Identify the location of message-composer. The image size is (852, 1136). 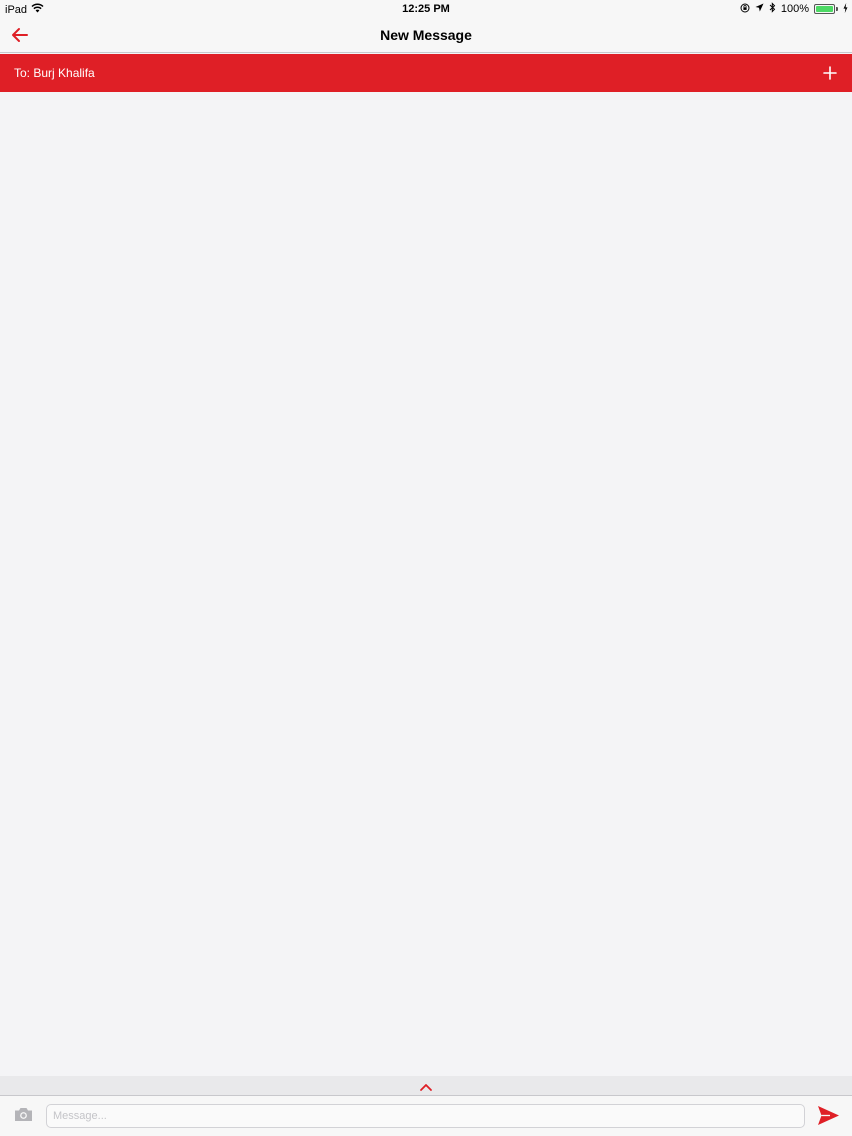
(426, 1116).